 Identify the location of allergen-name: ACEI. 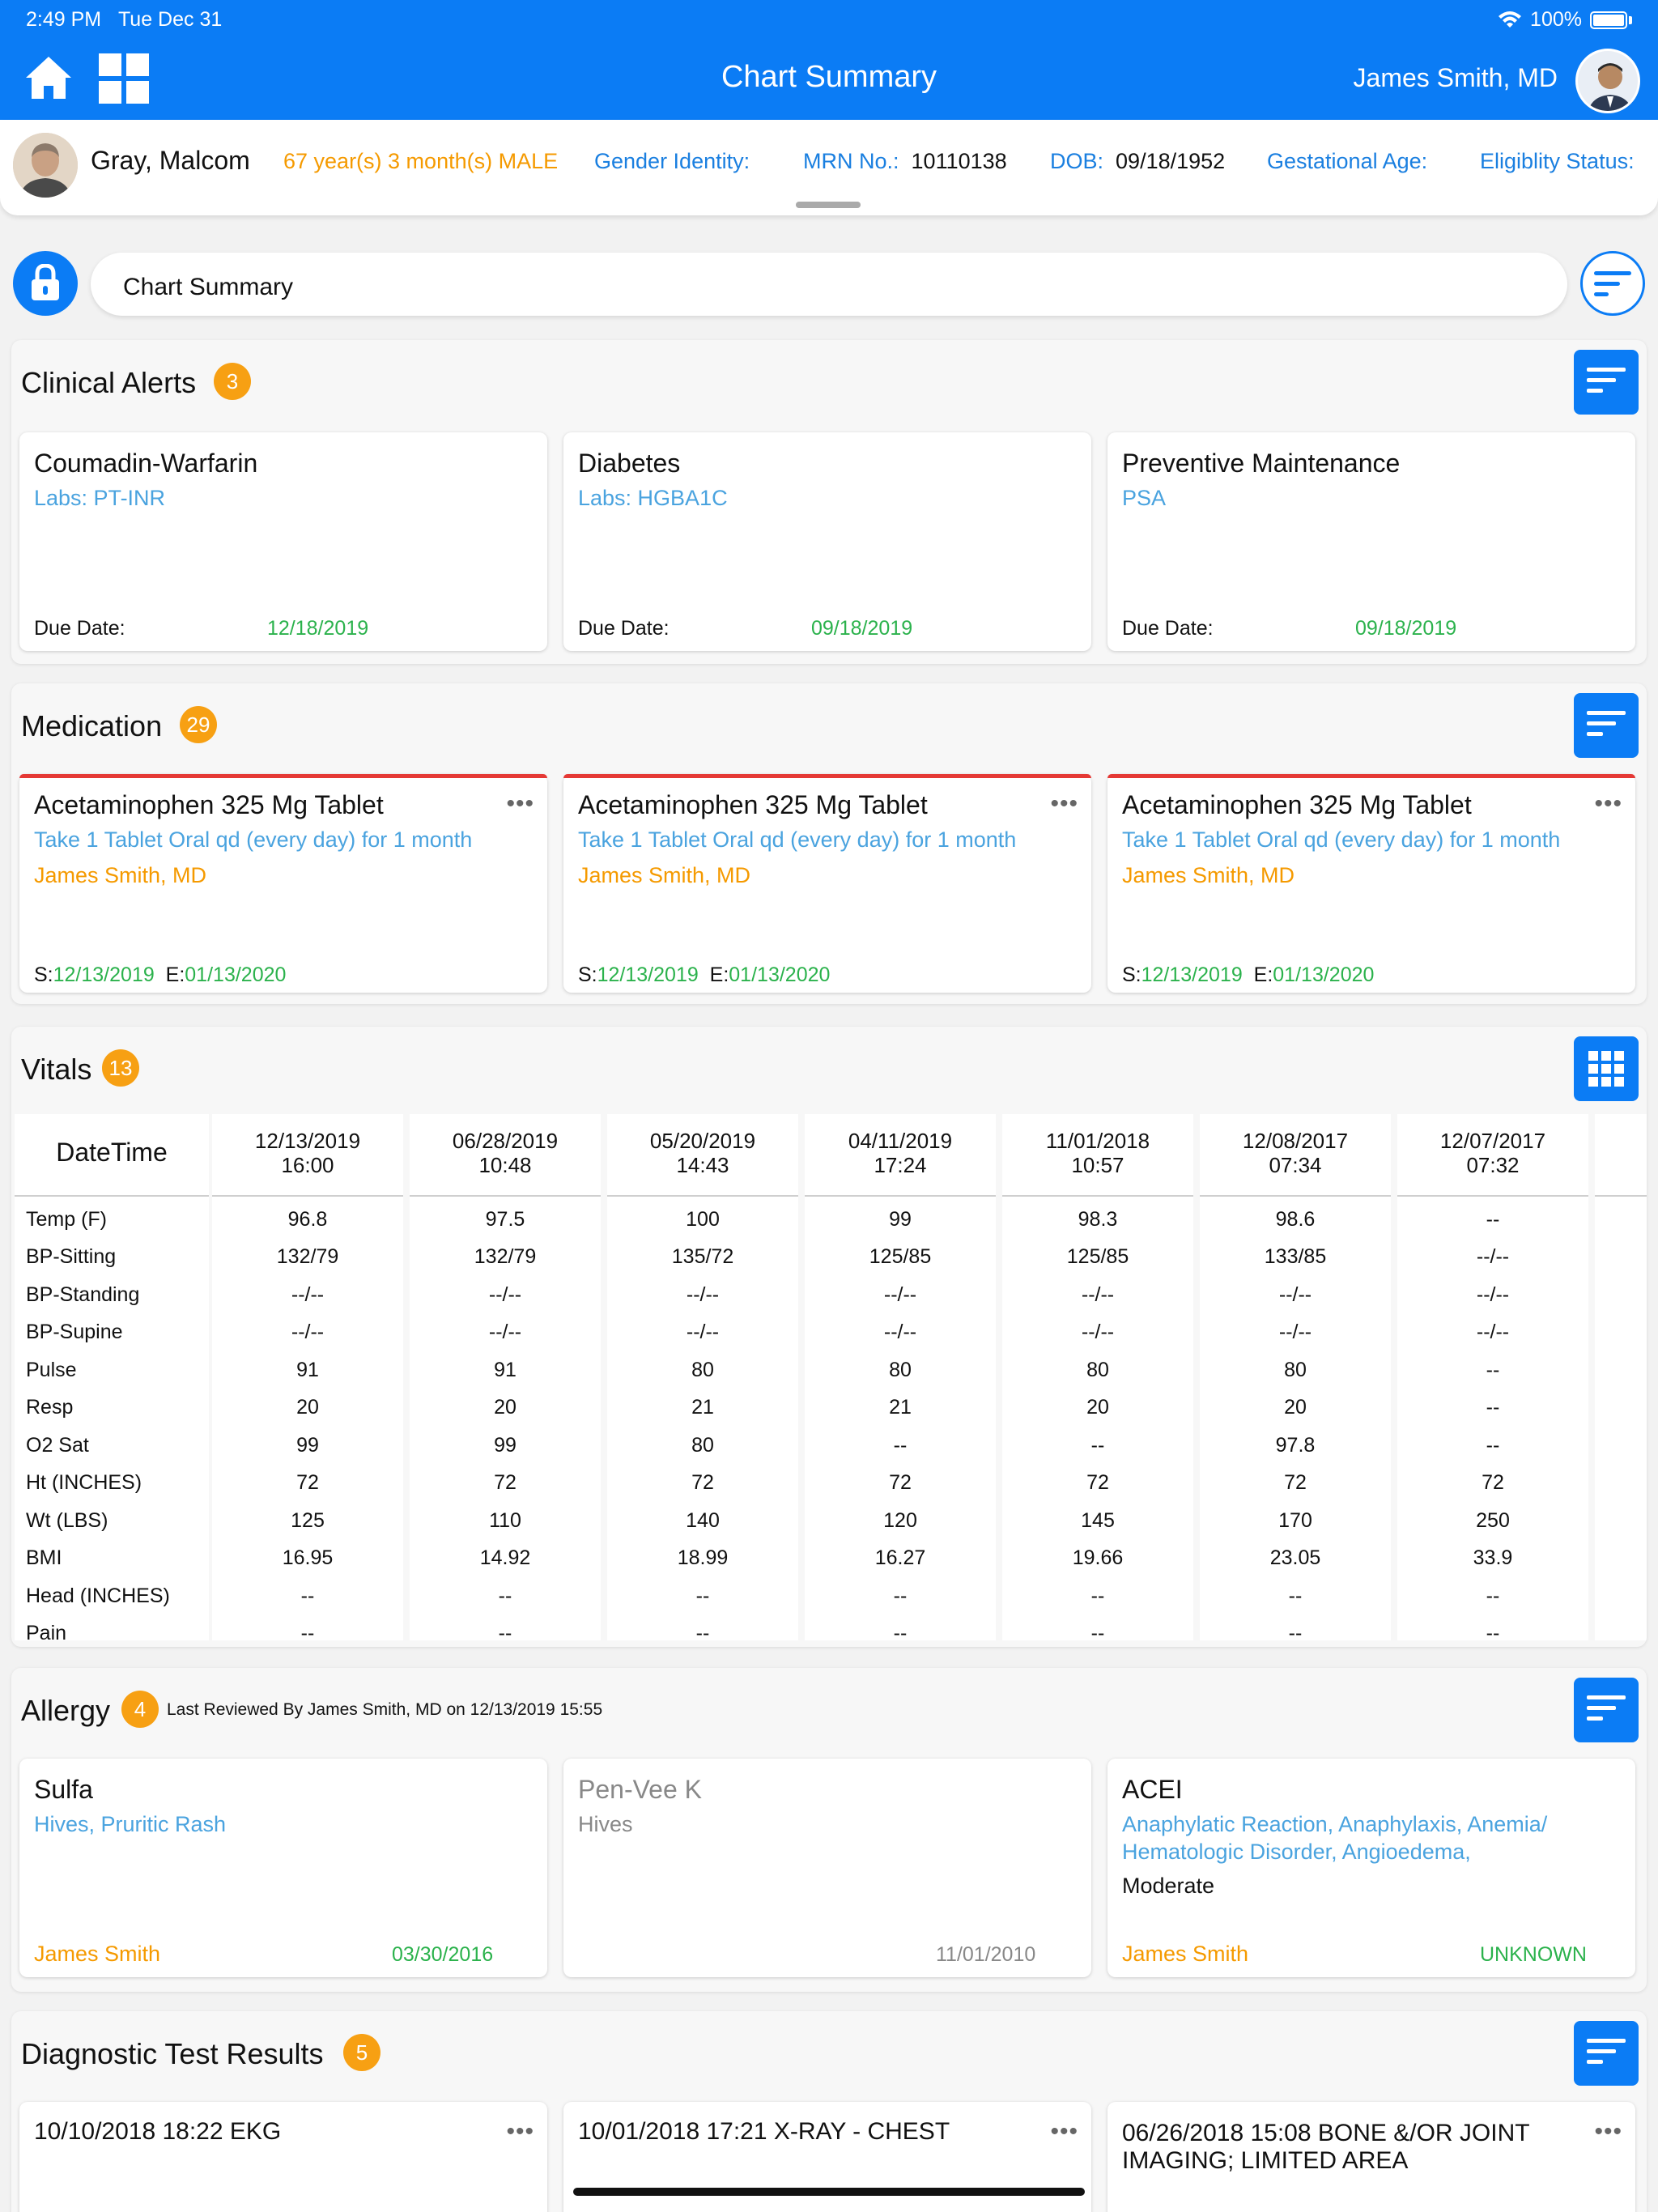
(1152, 1790).